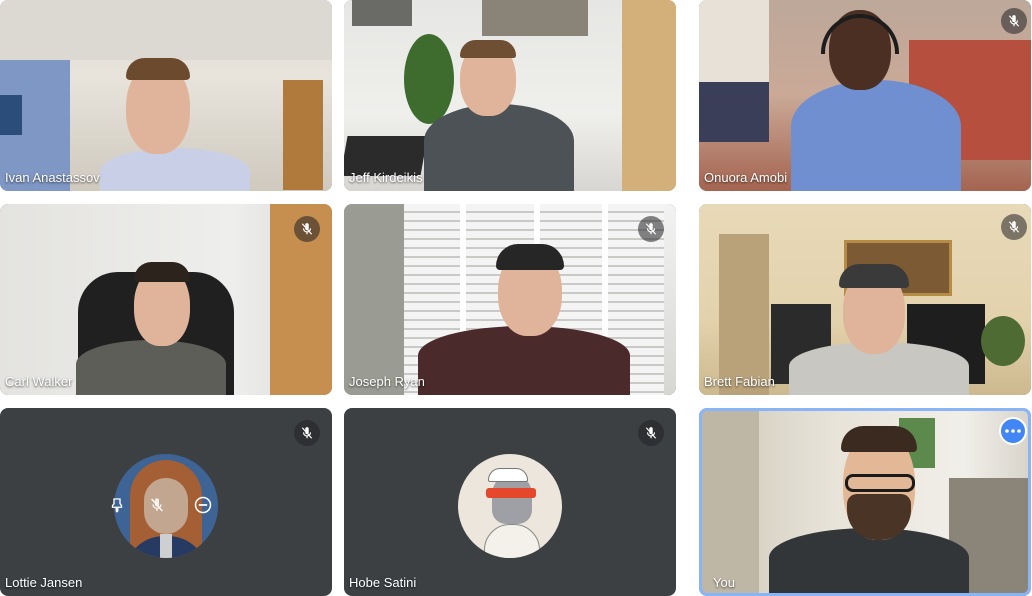  I want to click on participant-tile-self: You, so click(865, 502).